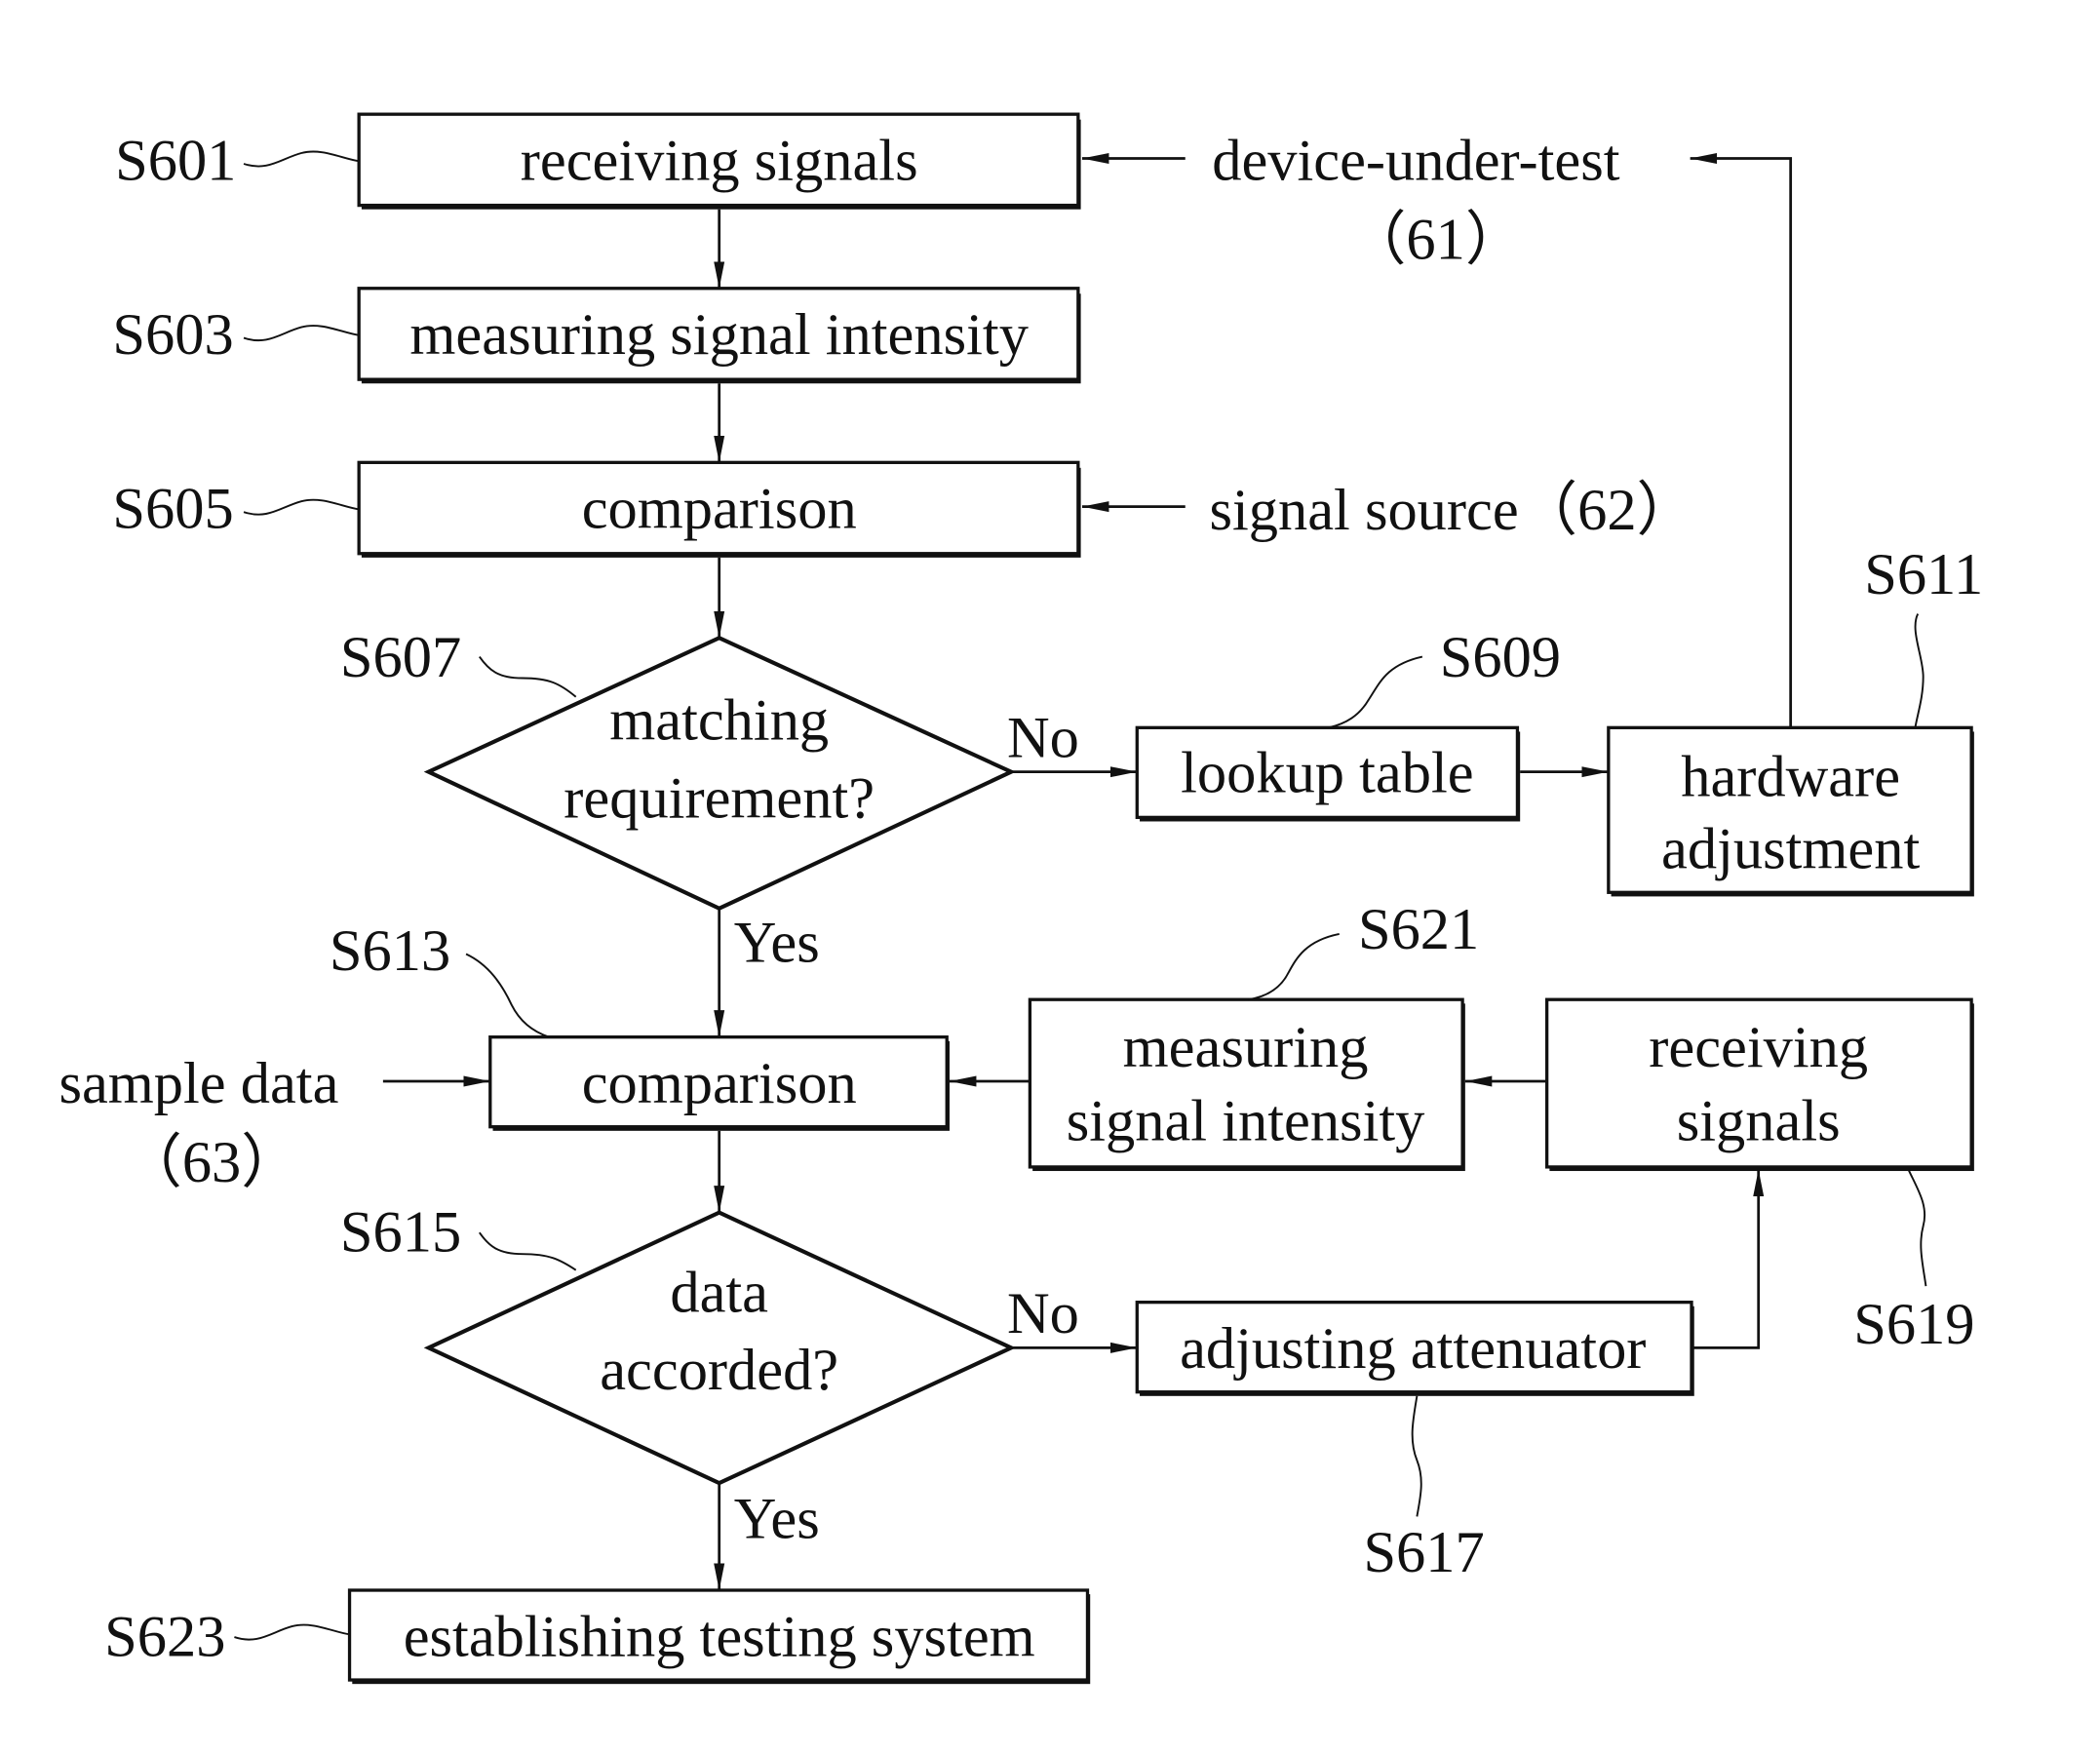  Describe the element at coordinates (719, 1293) in the screenshot. I see `decision-s615-line1: data` at that location.